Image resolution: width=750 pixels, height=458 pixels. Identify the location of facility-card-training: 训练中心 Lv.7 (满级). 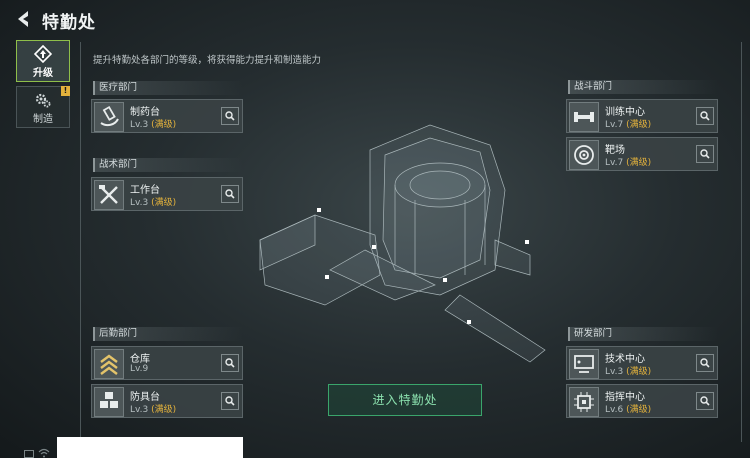
(642, 116).